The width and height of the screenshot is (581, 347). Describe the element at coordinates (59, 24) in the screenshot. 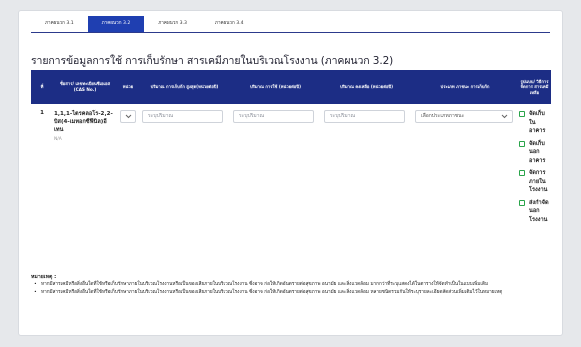

I see `tab-appendix-3-1: ภาคผนวก 3.1` at that location.